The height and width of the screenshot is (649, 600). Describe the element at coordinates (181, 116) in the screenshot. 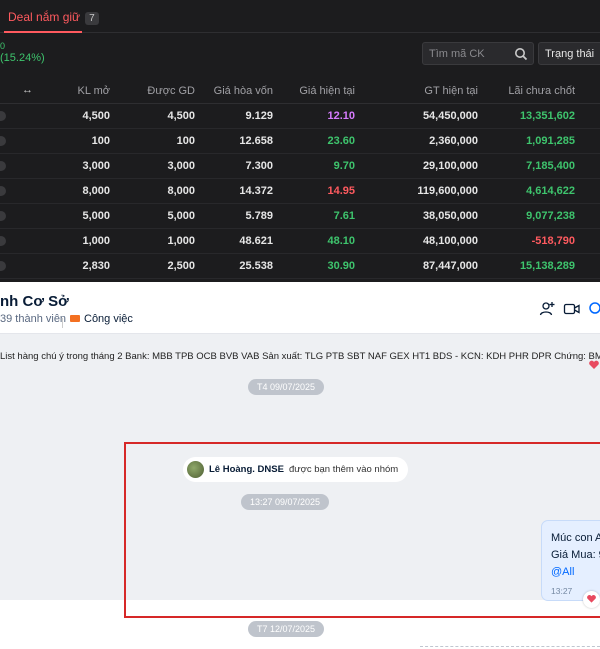

I see `cell-tradable: 4,500` at that location.